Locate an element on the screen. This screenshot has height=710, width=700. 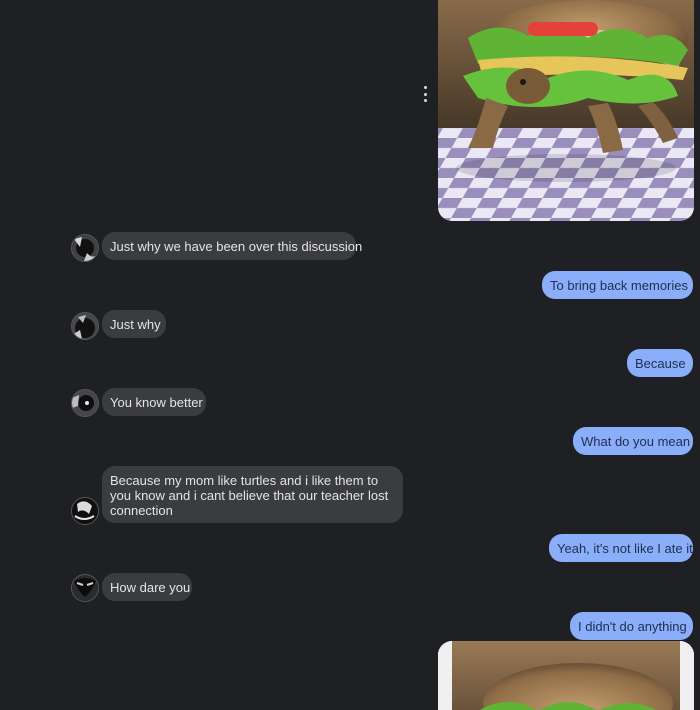
message-sent: Because is located at coordinates (660, 363).